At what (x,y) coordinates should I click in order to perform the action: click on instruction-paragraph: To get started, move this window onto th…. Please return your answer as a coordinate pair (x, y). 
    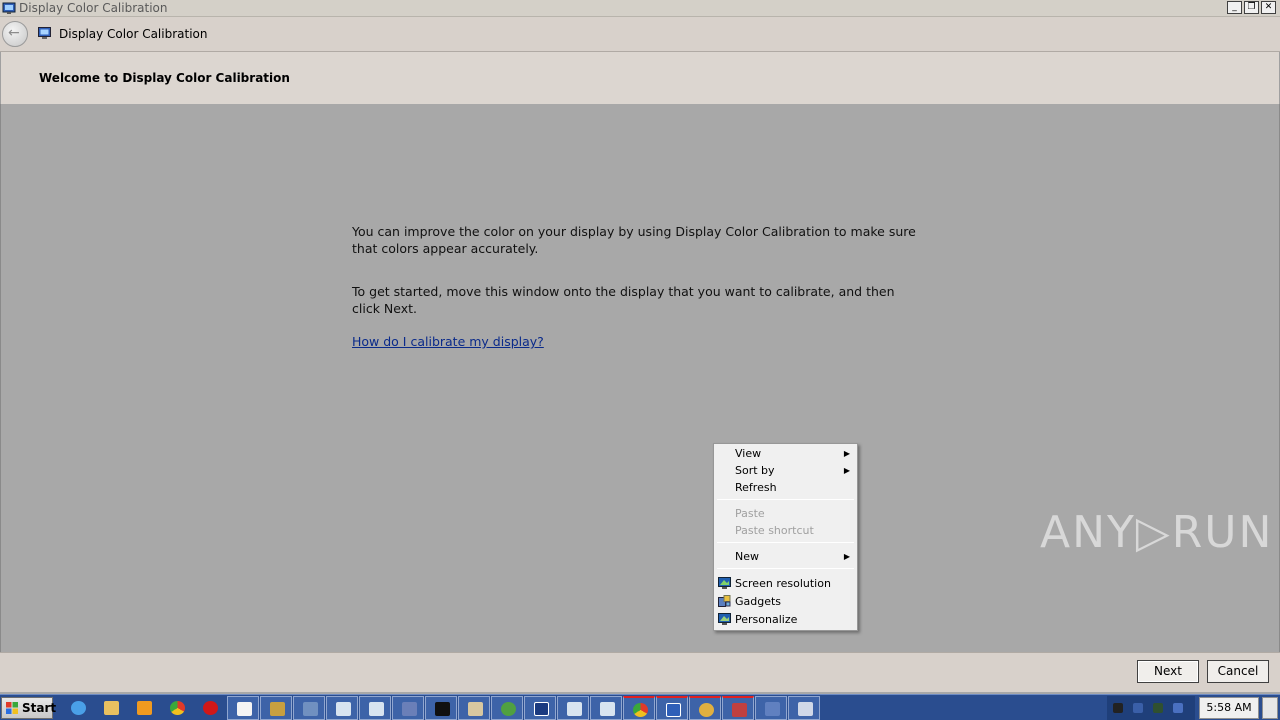
    Looking at the image, I should click on (623, 300).